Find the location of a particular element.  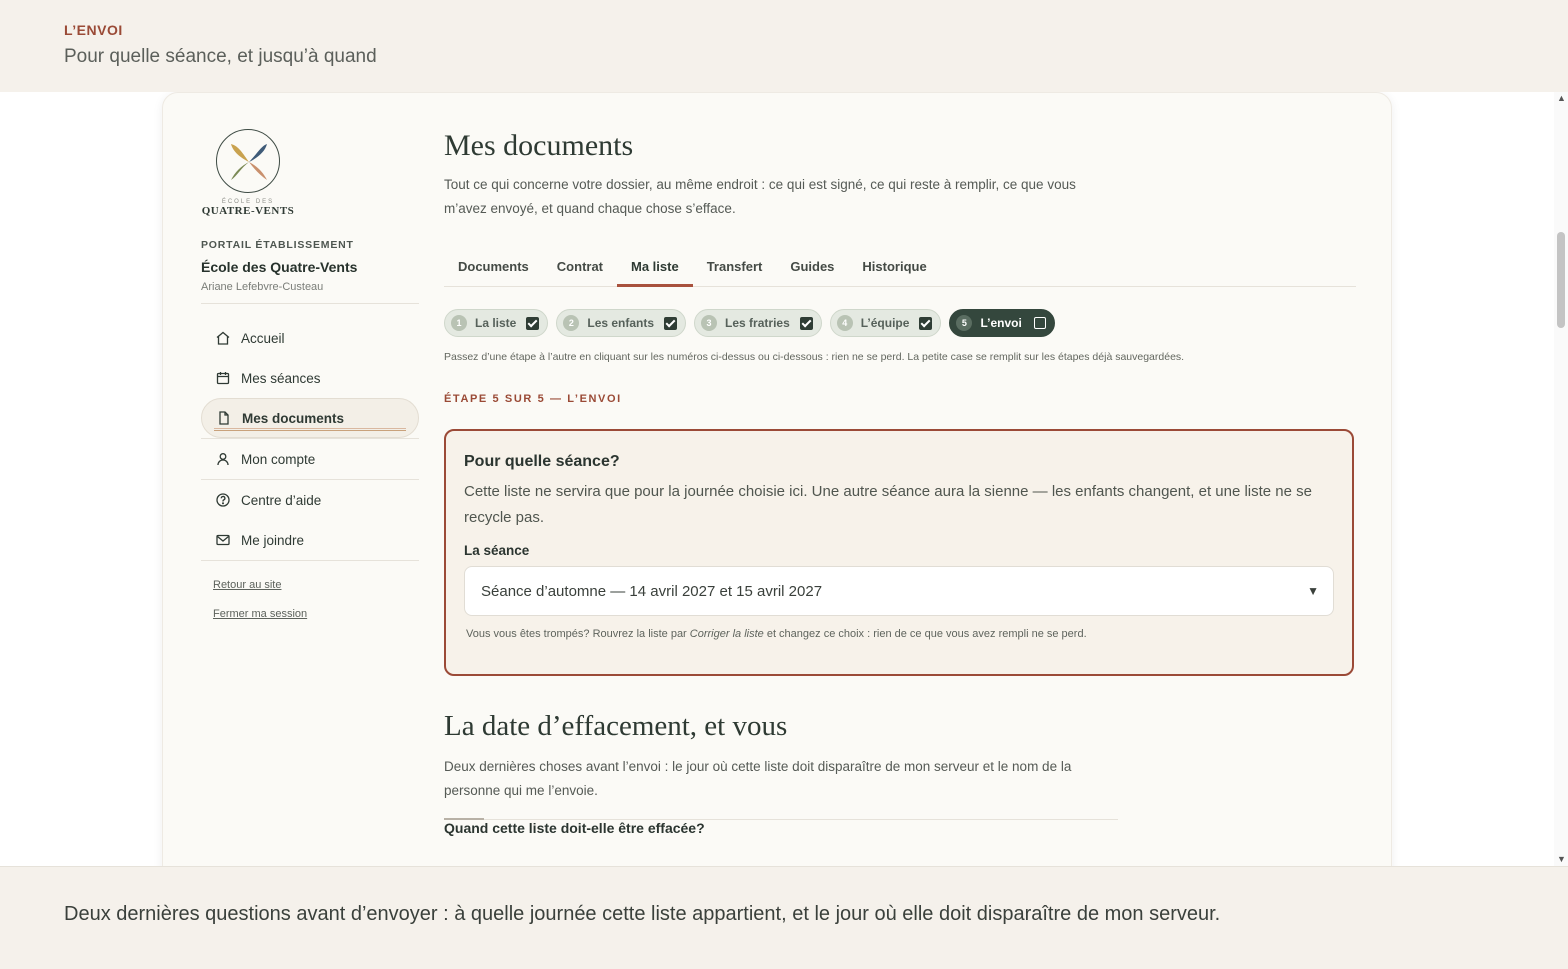

sidebar-item-label: Mes séances is located at coordinates (281, 378).